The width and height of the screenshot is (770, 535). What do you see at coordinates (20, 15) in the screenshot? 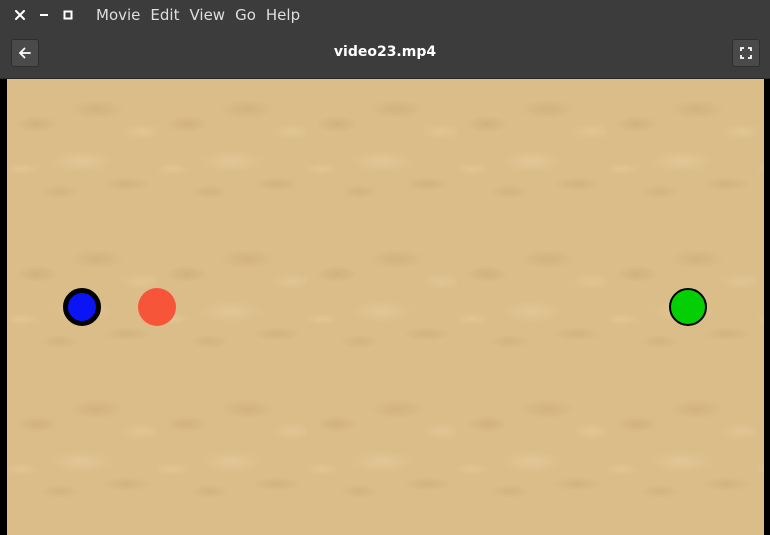
I see `close-icon` at bounding box center [20, 15].